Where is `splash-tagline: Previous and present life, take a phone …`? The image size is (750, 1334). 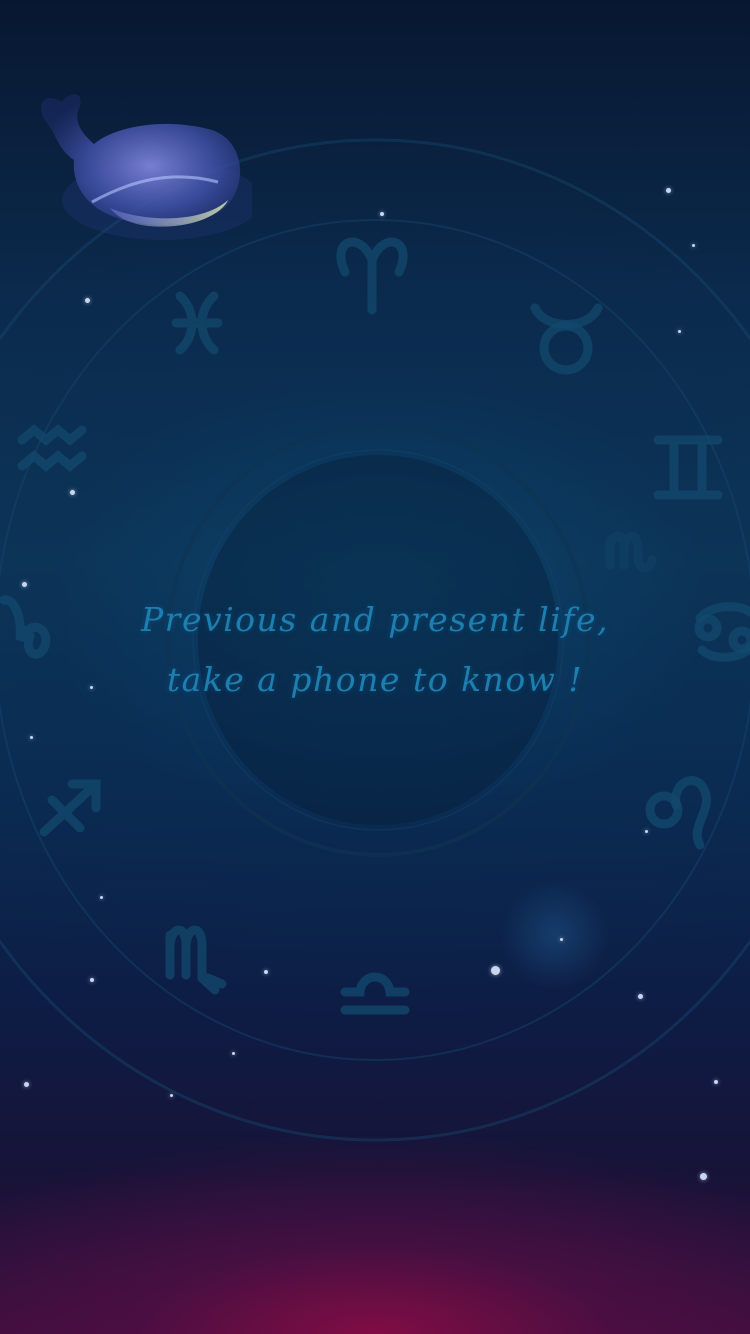 splash-tagline: Previous and present life, take a phone … is located at coordinates (375, 650).